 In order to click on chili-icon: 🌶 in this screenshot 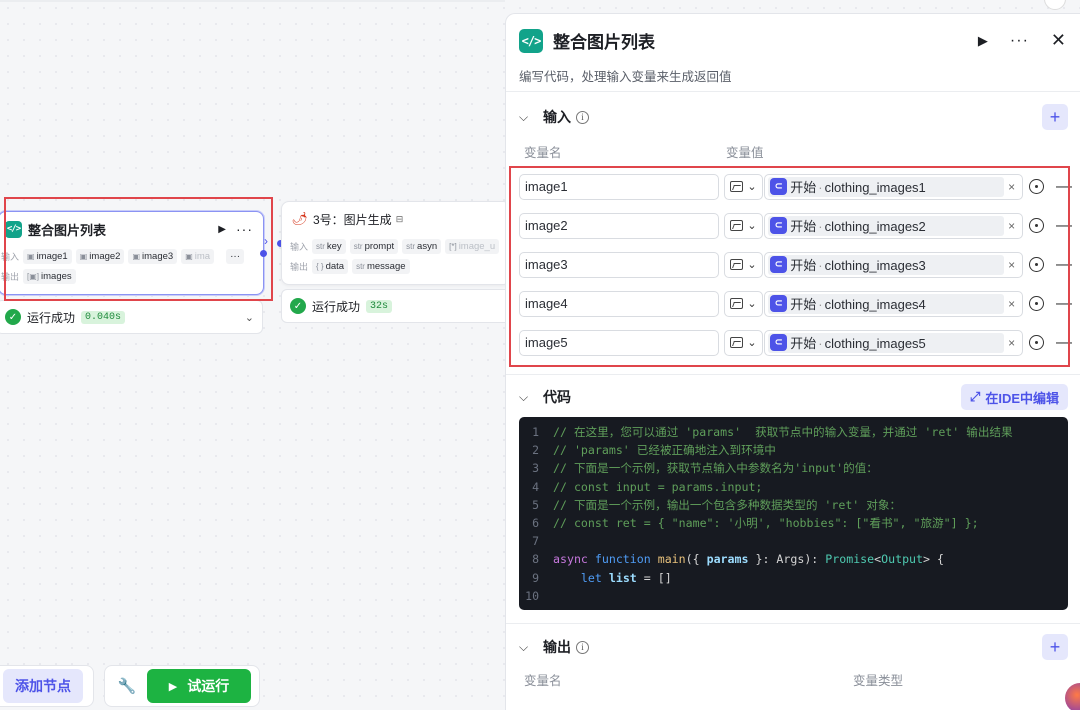, I will do `click(299, 218)`.